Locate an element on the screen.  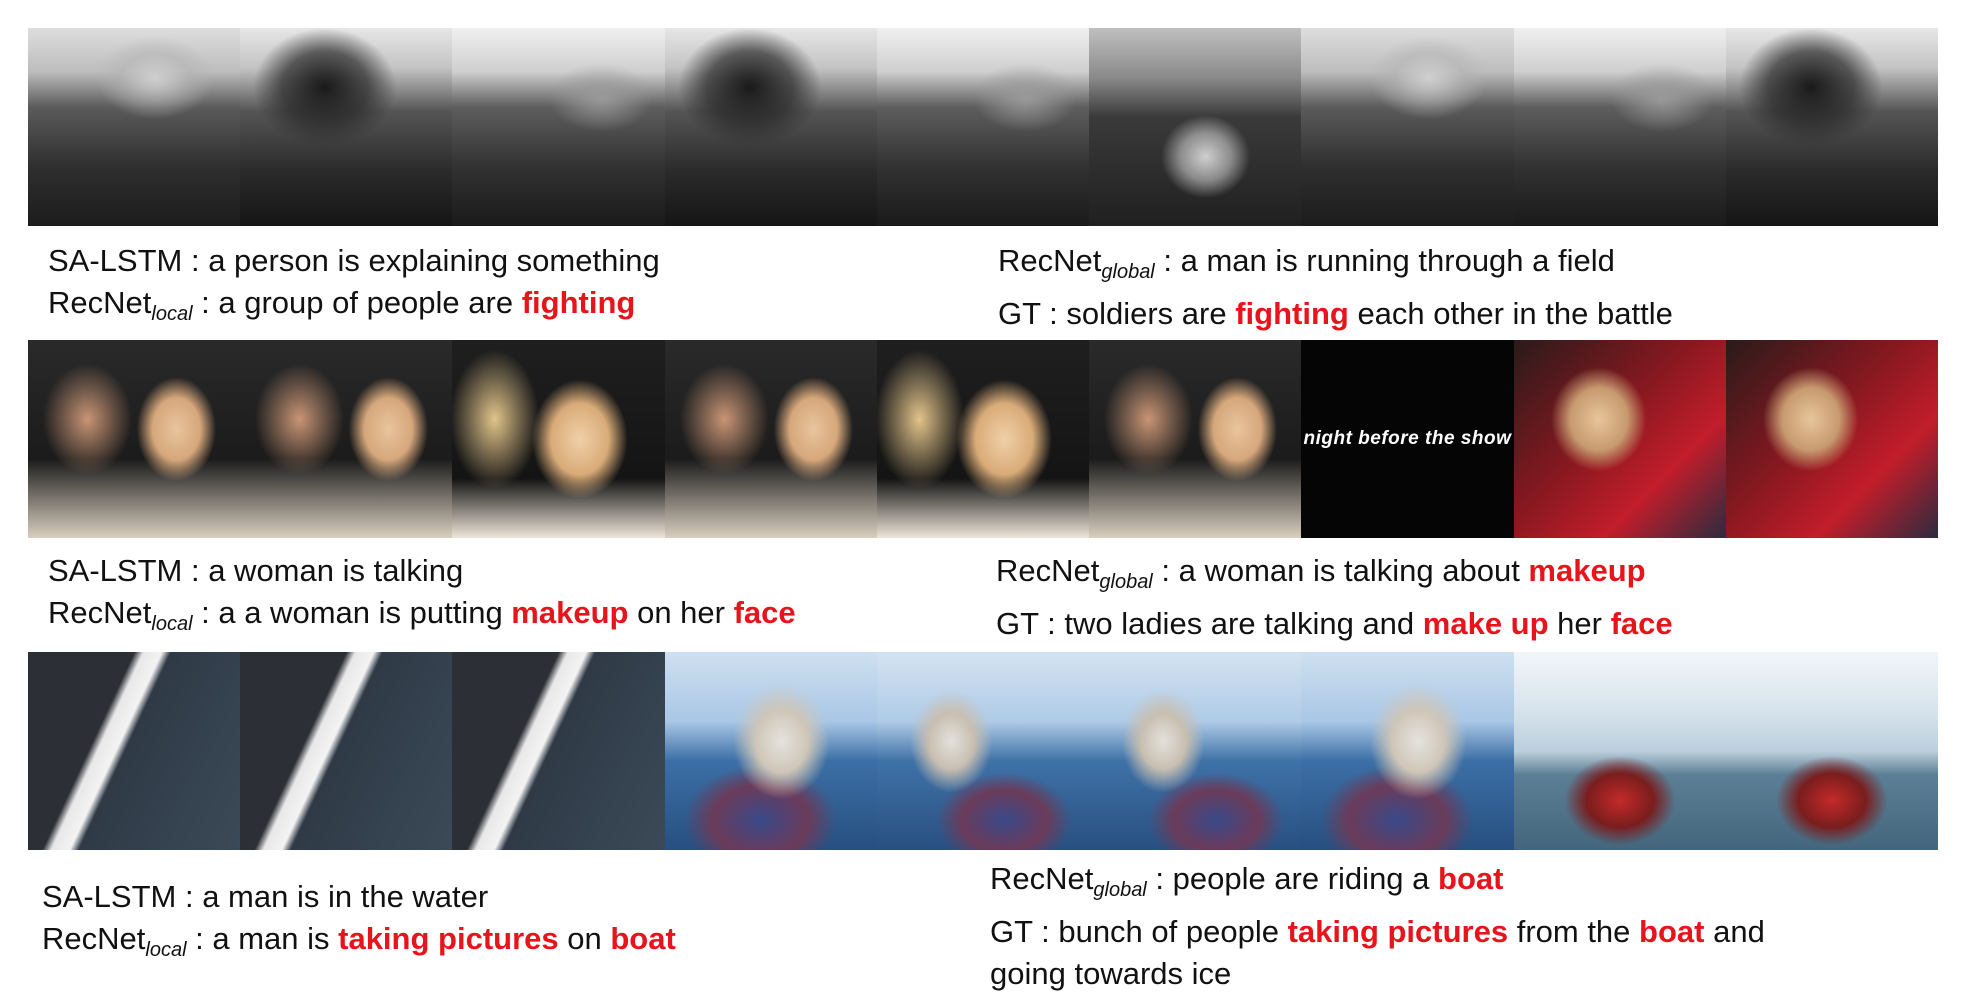
caption-text: : people are riding a is located at coordinates (1292, 878).